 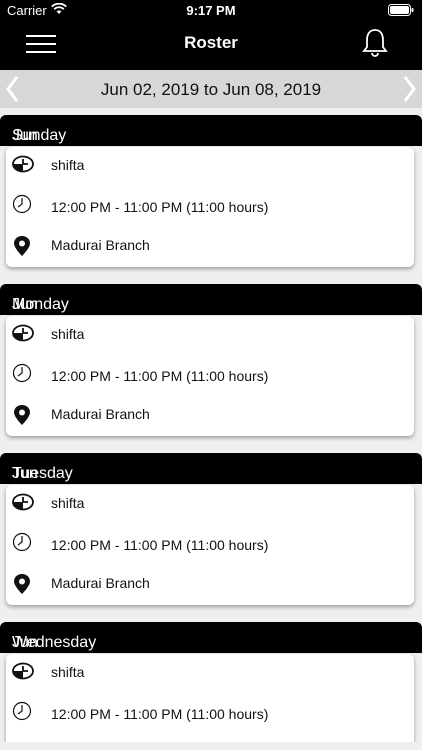 I want to click on date-range-label: Jun 02, 2019 to Jun 08, 2019, so click(x=211, y=89).